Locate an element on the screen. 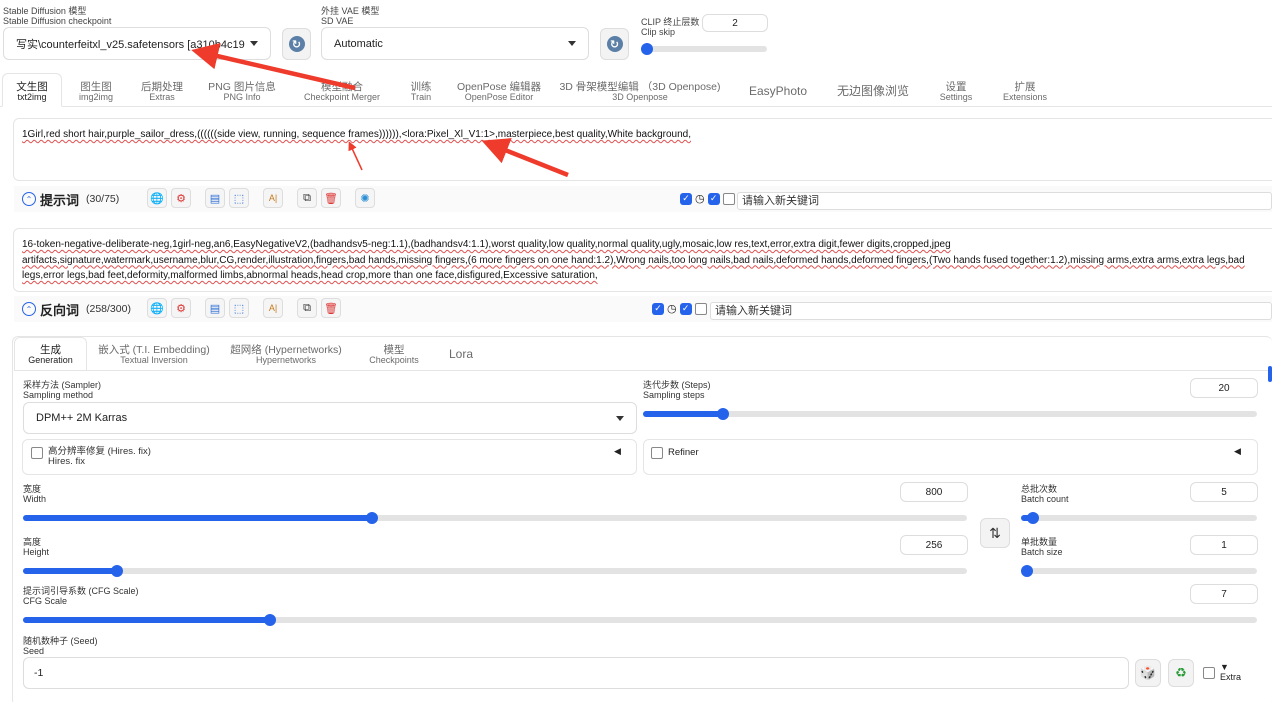 Image resolution: width=1272 pixels, height=702 pixels. height-slider is located at coordinates (495, 571).